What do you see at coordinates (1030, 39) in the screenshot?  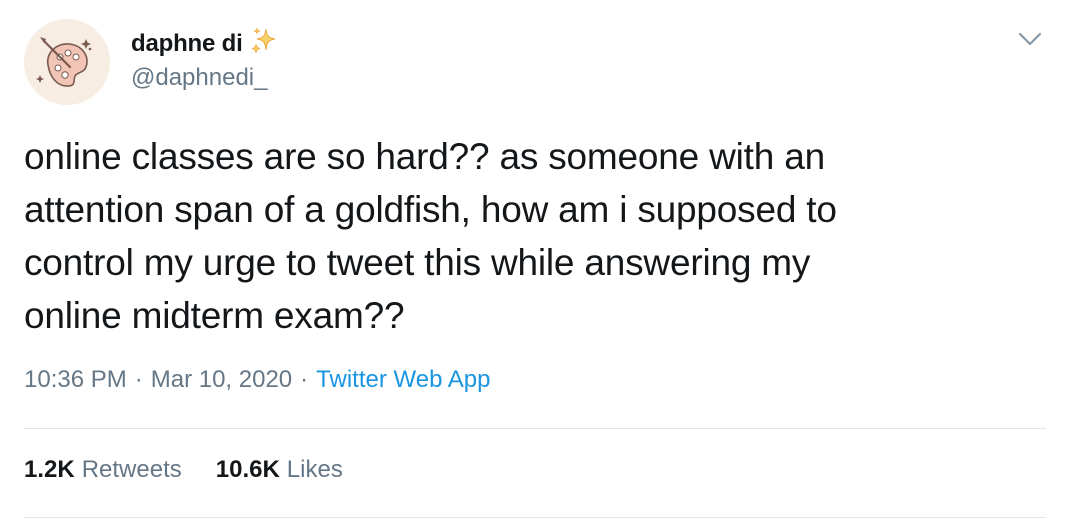 I see `chevron-down-icon` at bounding box center [1030, 39].